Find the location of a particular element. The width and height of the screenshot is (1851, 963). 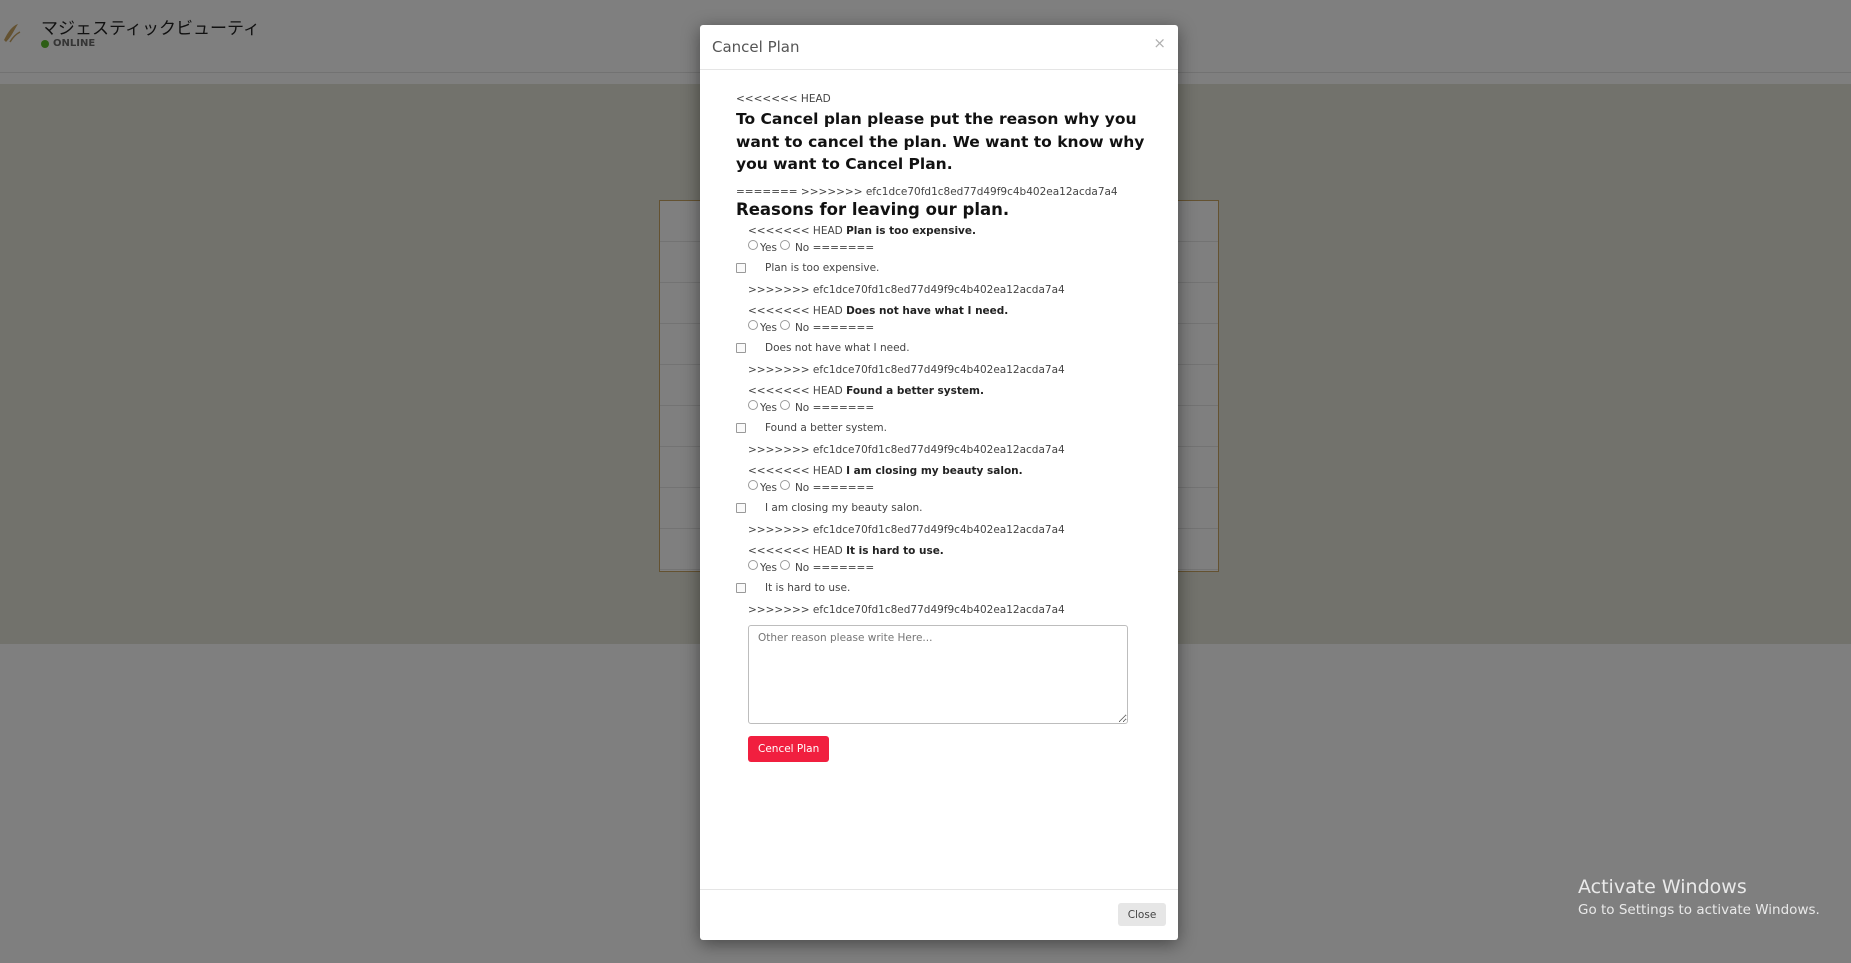

cancel-plan-button: Cencel Plan is located at coordinates (789, 748).